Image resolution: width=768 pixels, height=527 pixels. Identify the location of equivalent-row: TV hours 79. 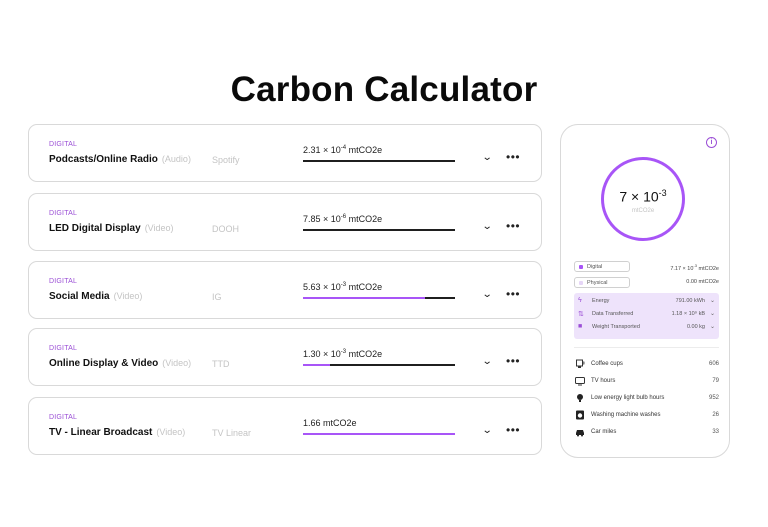
(647, 382).